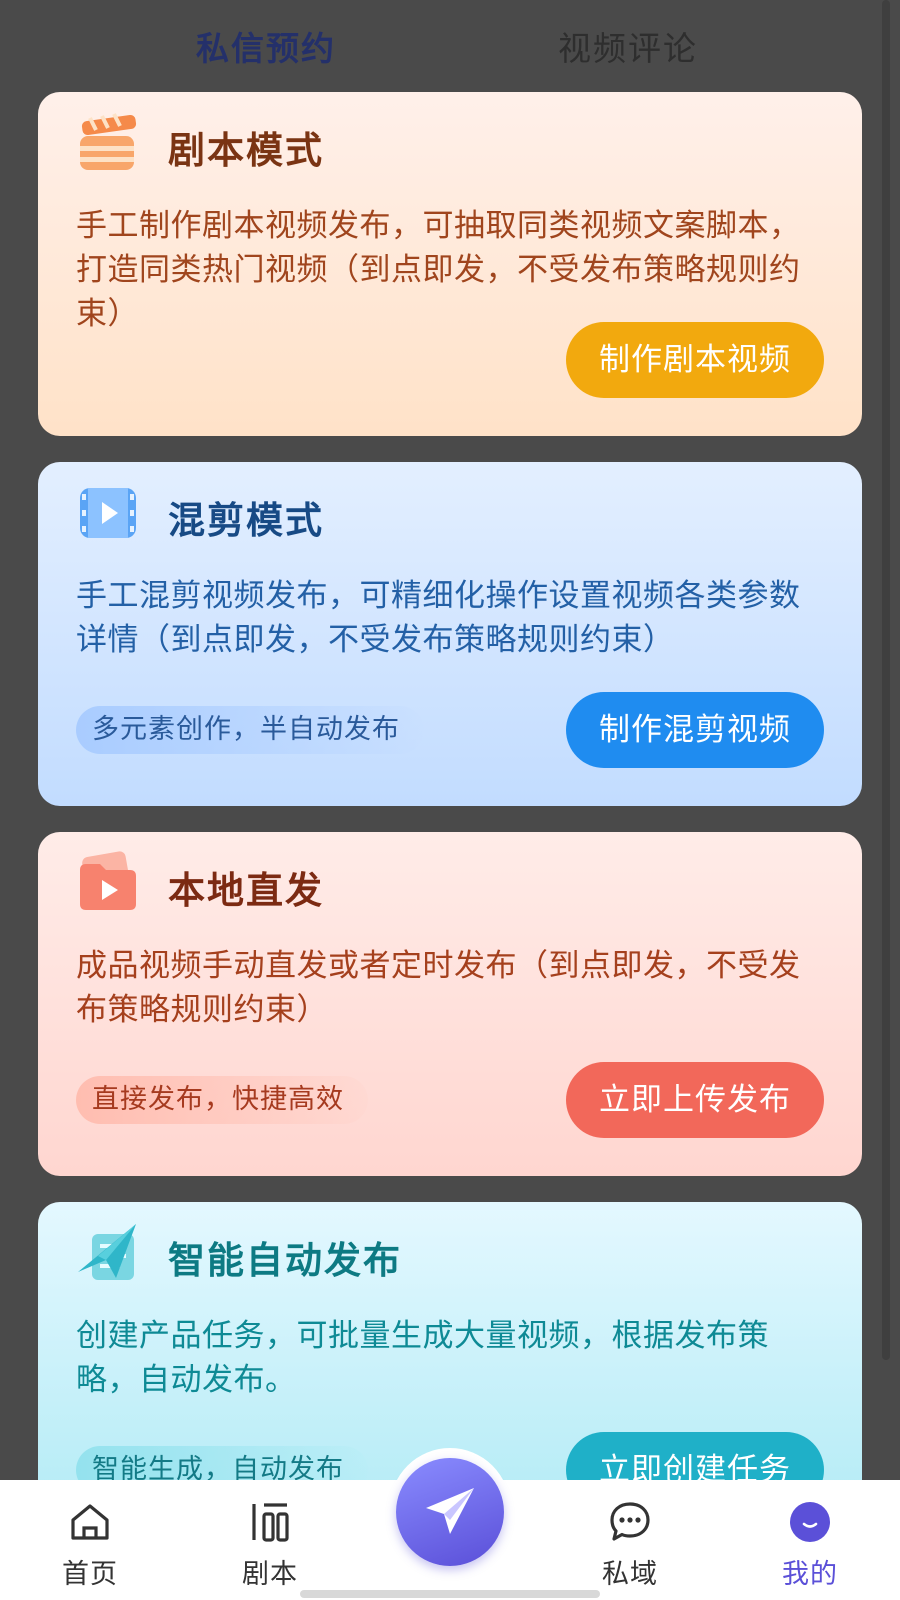 The height and width of the screenshot is (1600, 900). I want to click on nav-item-home: 首页, so click(90, 1540).